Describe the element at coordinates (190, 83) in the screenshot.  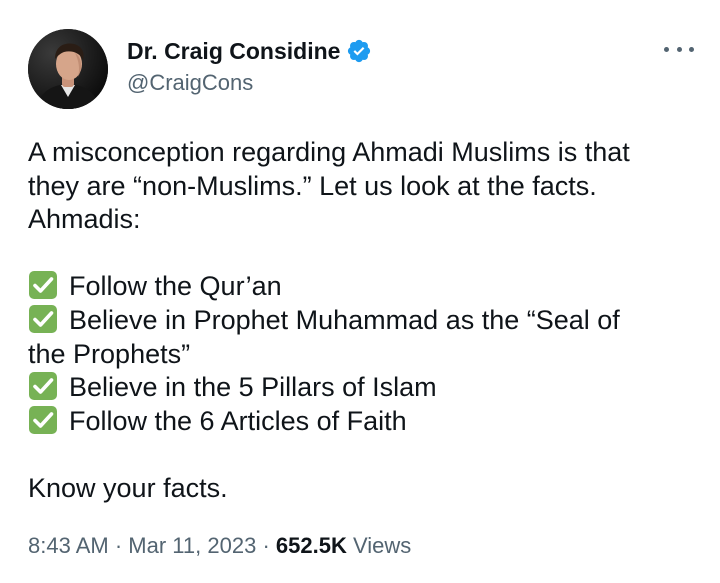
I see `author-handle: @CraigCons` at that location.